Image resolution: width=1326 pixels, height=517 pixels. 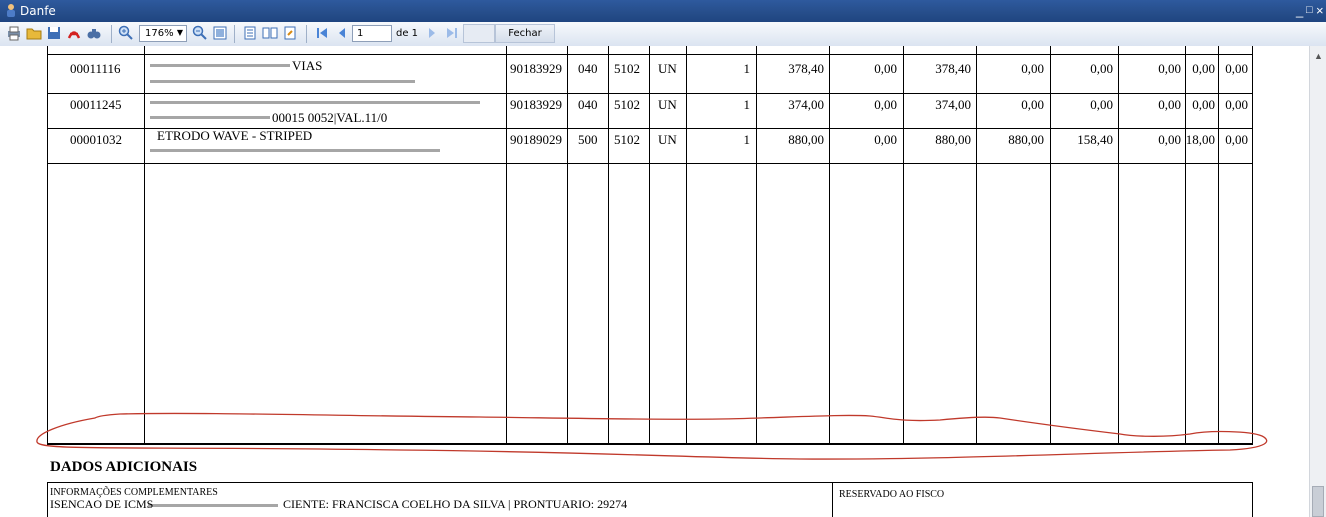 I want to click on open-icon, so click(x=34, y=33).